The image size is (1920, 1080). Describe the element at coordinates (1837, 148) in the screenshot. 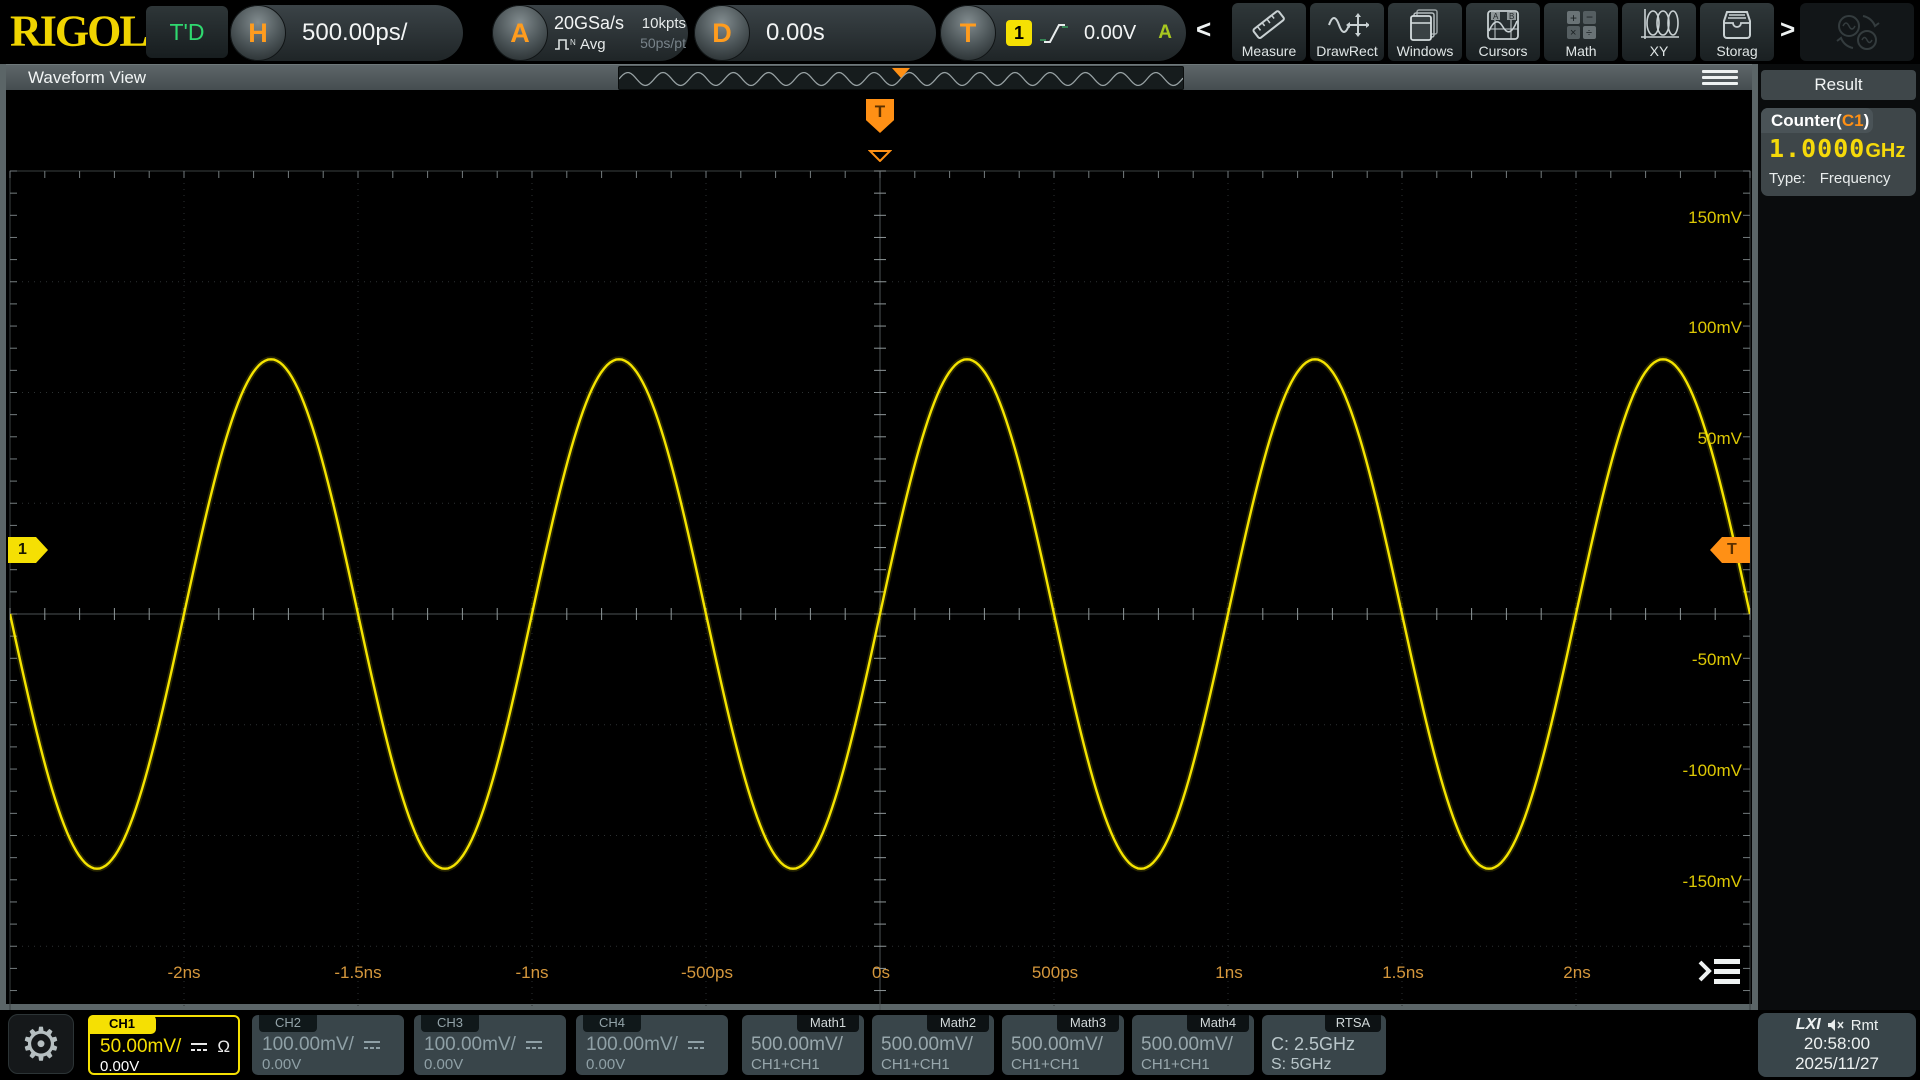

I see `counter-value: 1.0000GHz` at that location.